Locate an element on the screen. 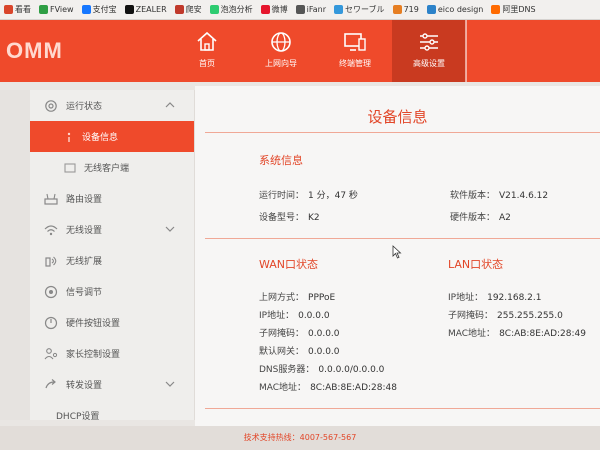  lan-mask-label: 子网掩码： is located at coordinates (471, 316).